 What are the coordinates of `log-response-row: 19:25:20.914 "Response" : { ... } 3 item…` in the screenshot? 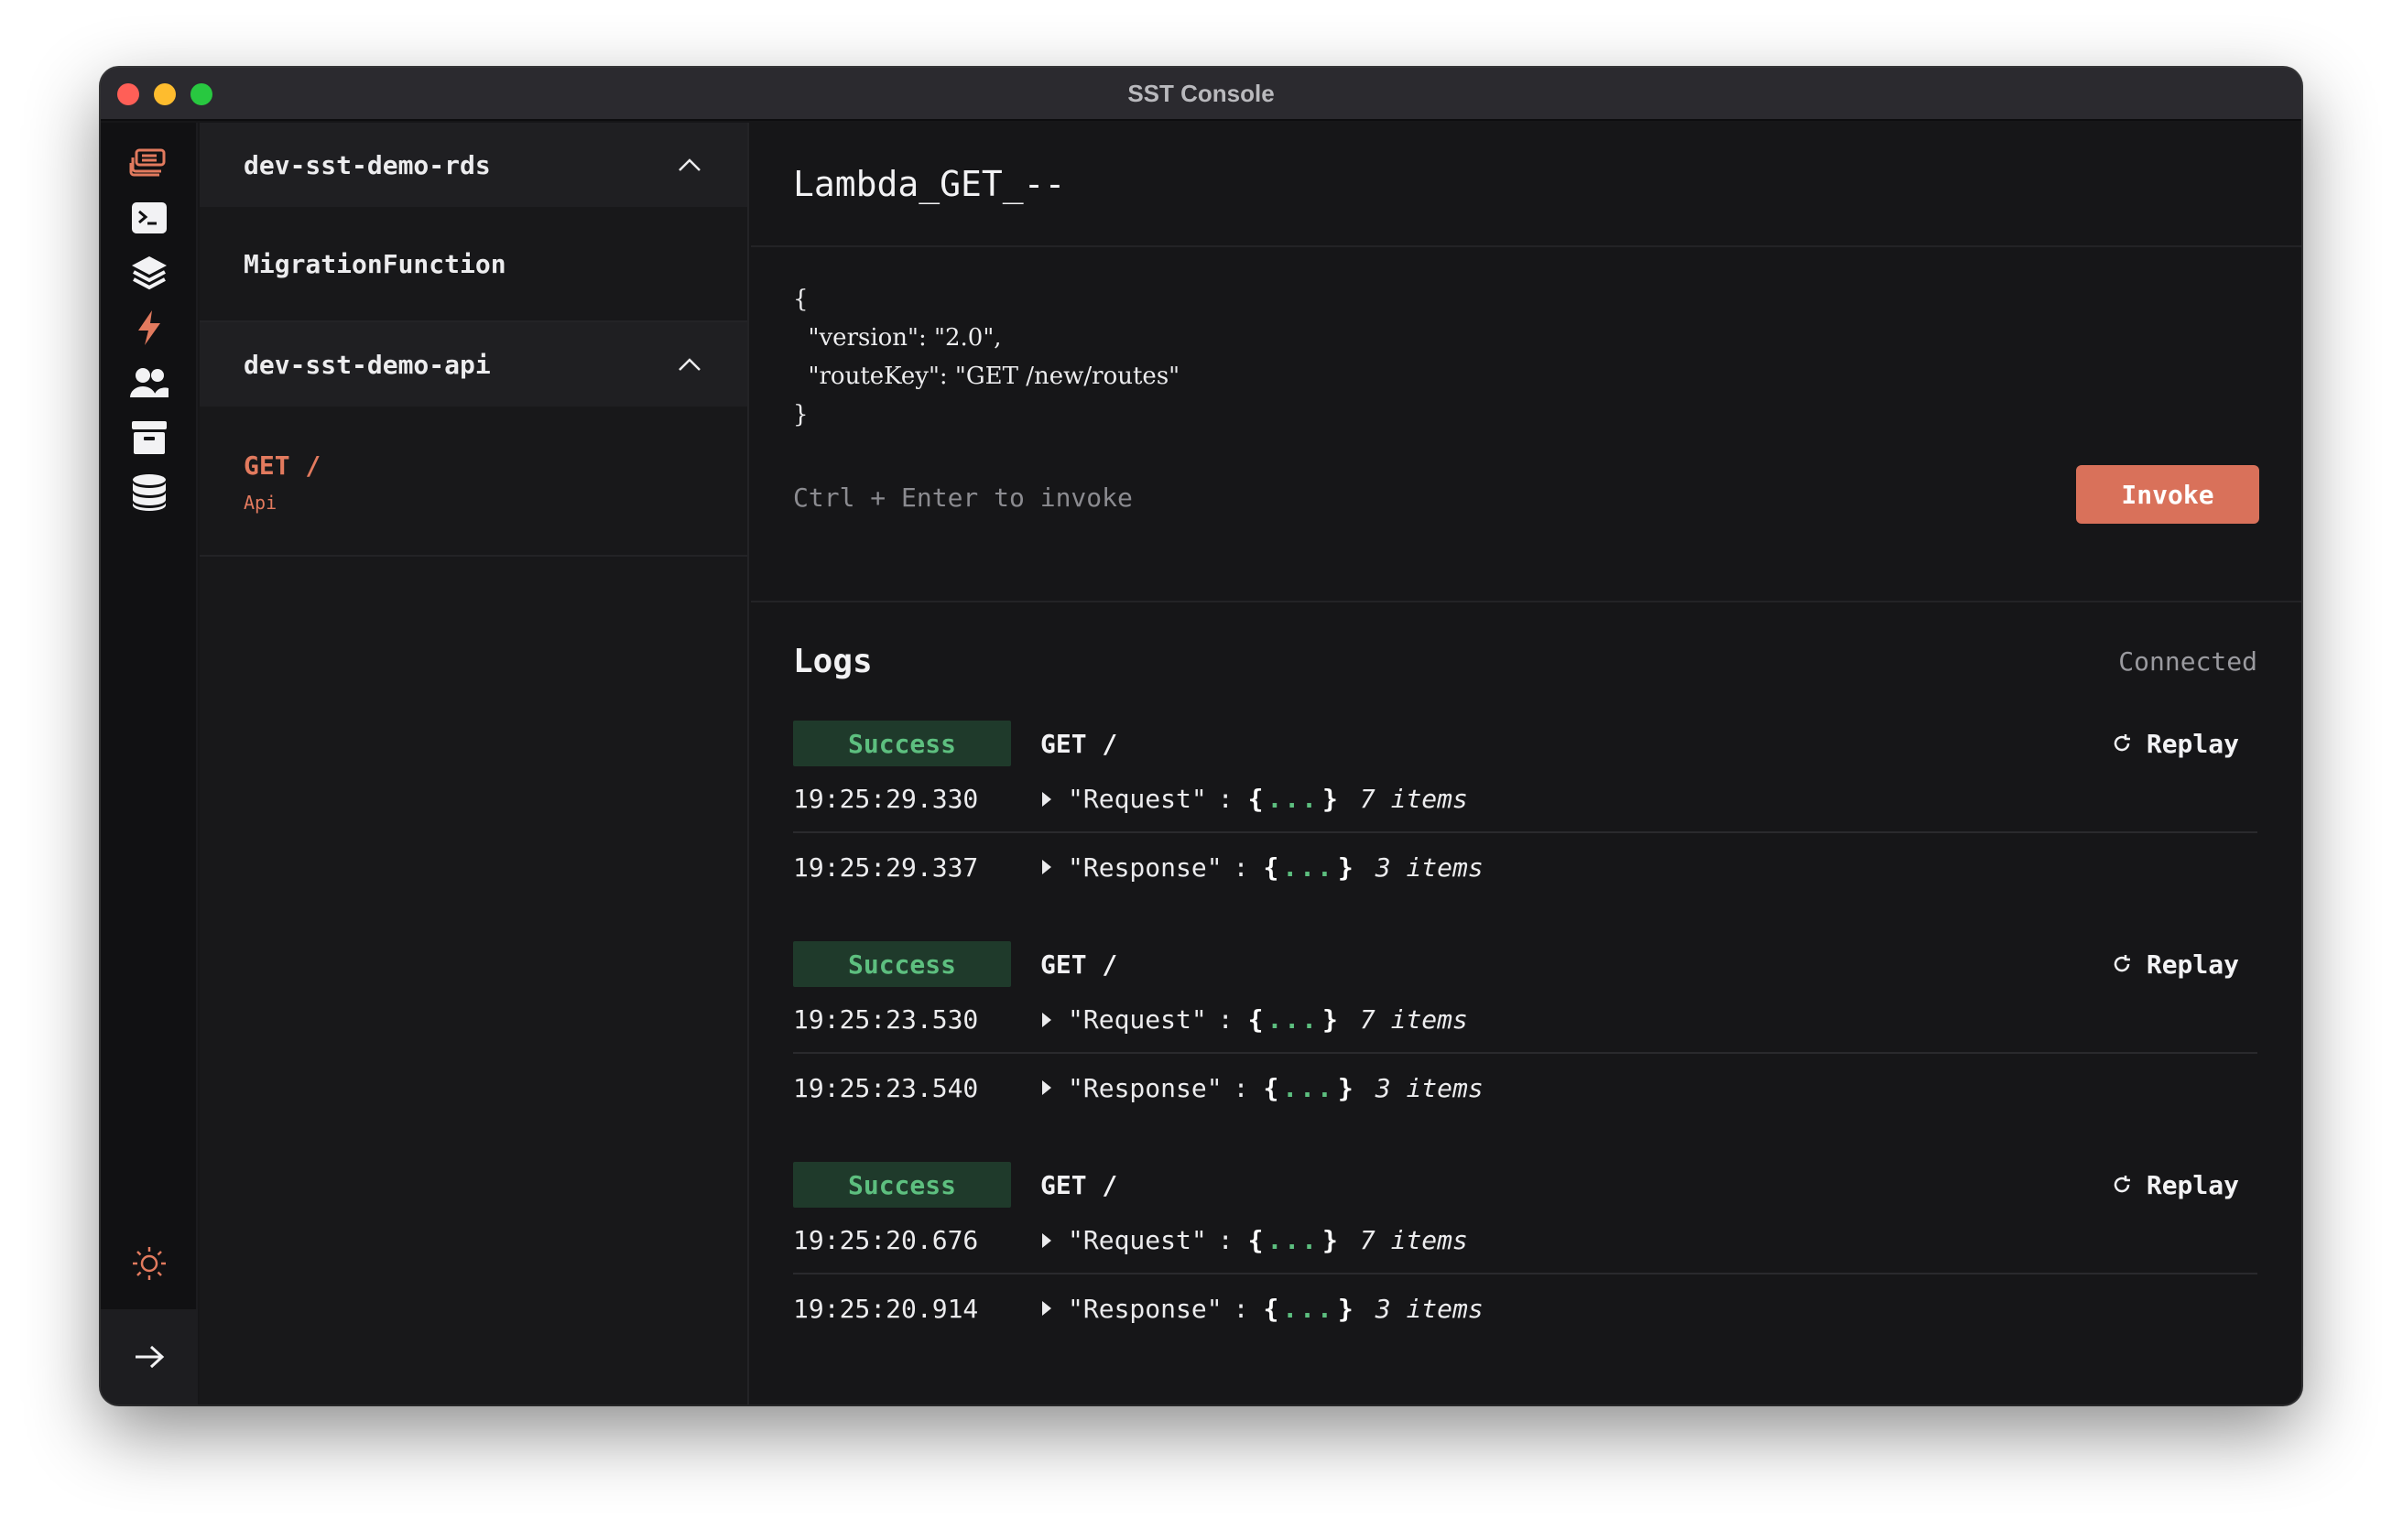 It's located at (1525, 1308).